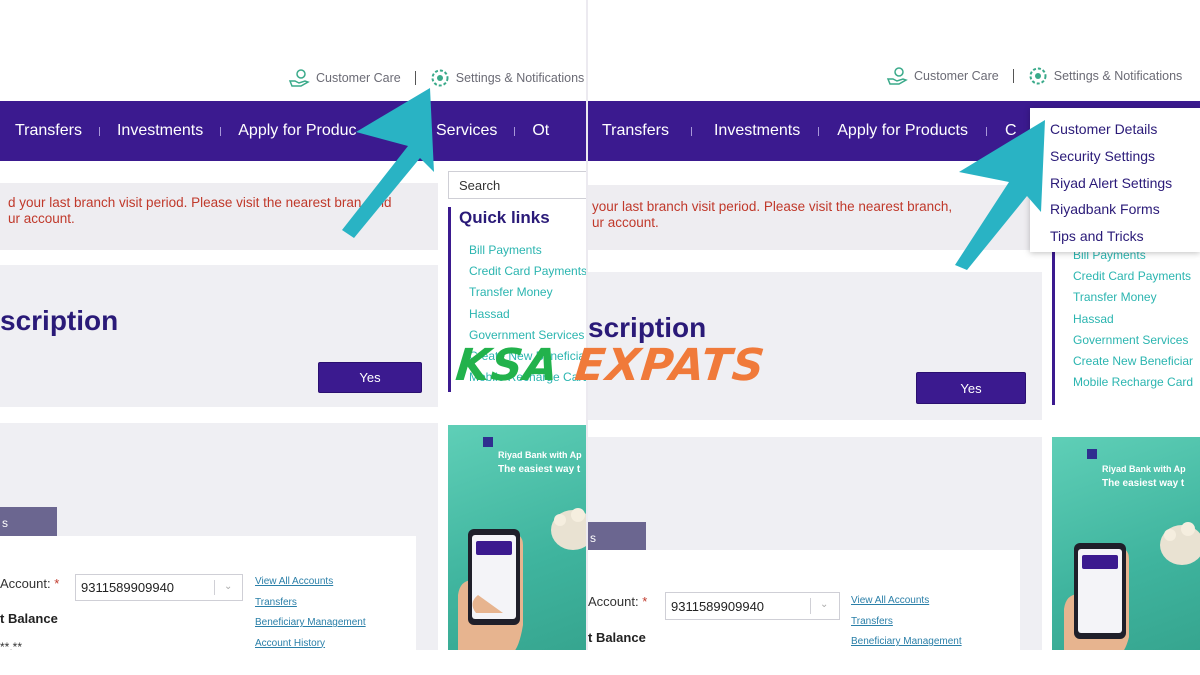  Describe the element at coordinates (1115, 183) in the screenshot. I see `menu-item-riyad-alert-settings: Riyad Alert Settings` at that location.